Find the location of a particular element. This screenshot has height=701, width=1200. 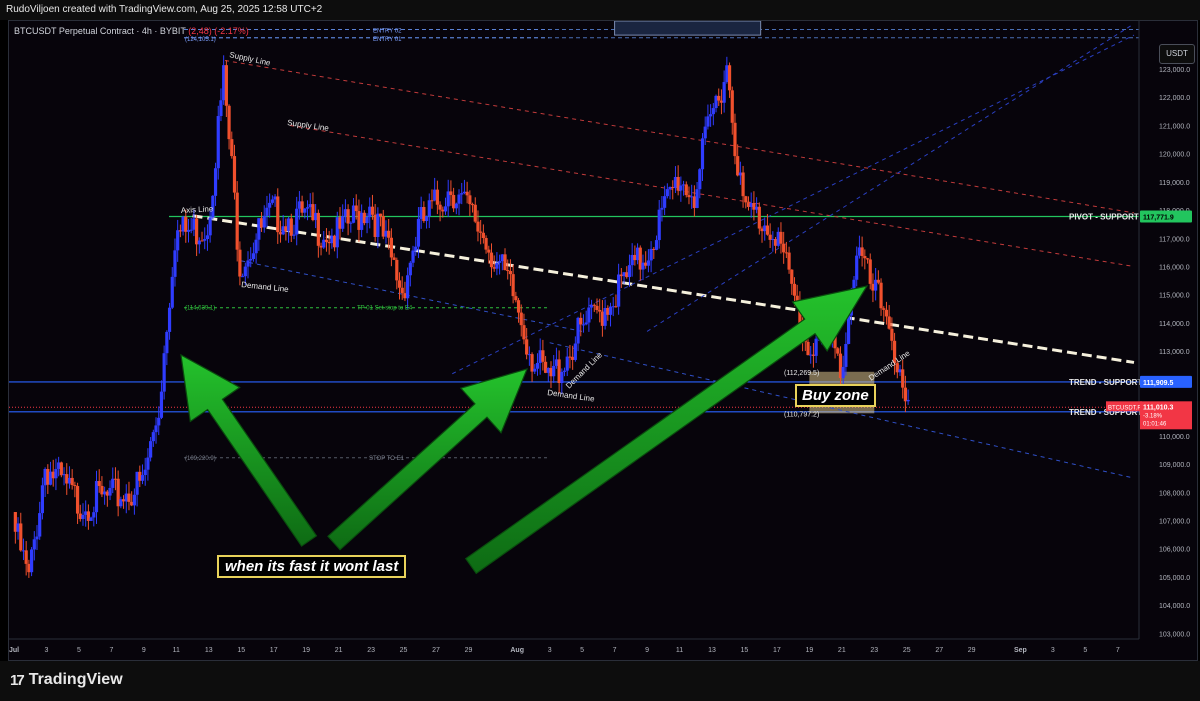

tradingview-logo: 17 TradingView is located at coordinates (66, 680).